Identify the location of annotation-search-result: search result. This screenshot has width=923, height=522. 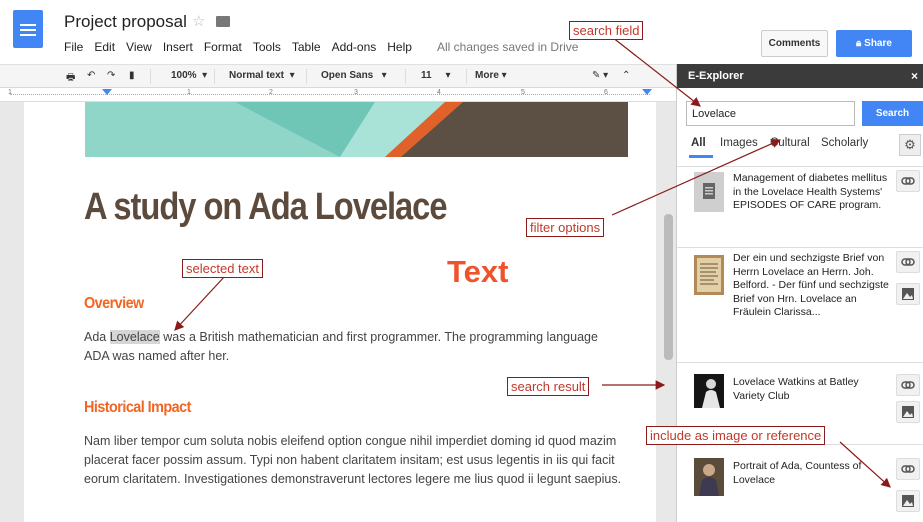
(548, 386).